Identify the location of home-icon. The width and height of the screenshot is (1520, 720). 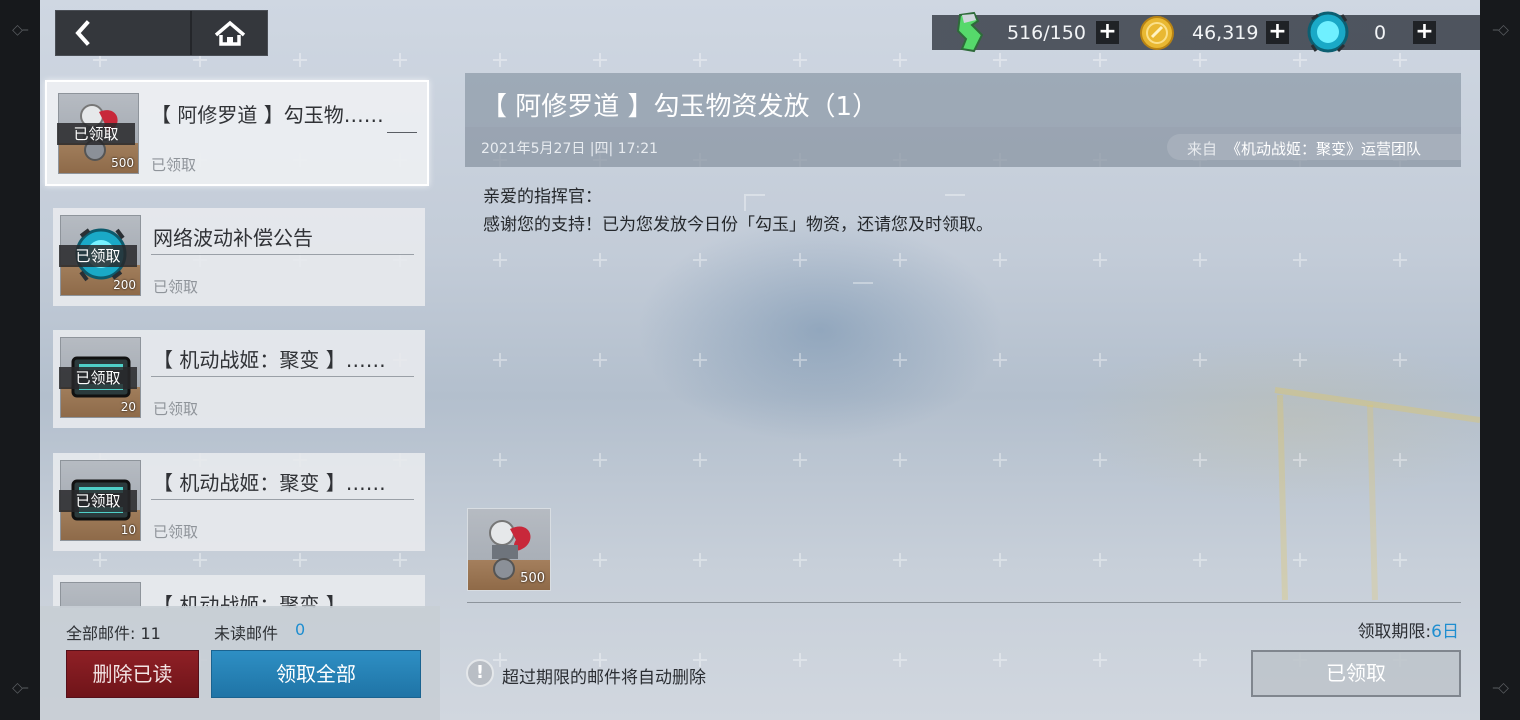
(230, 33).